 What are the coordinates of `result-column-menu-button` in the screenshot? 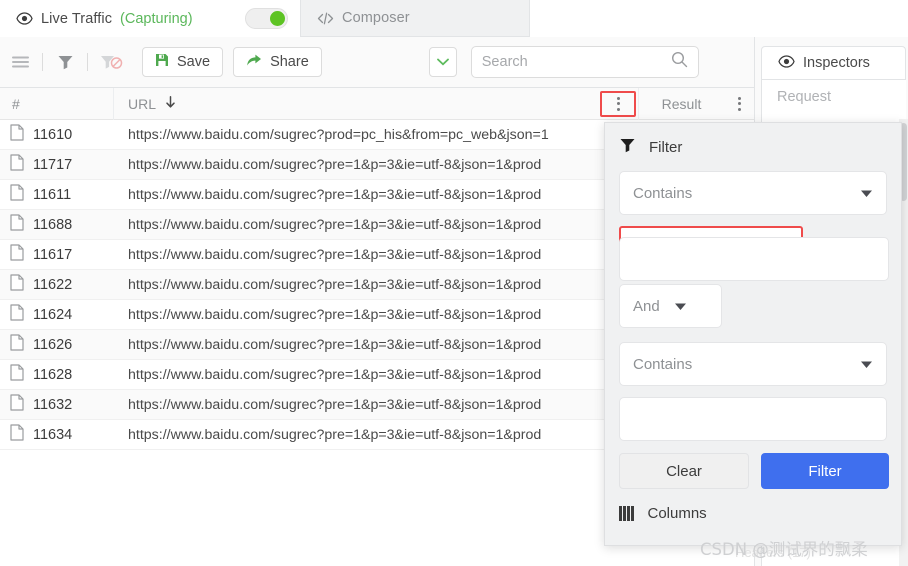 It's located at (739, 103).